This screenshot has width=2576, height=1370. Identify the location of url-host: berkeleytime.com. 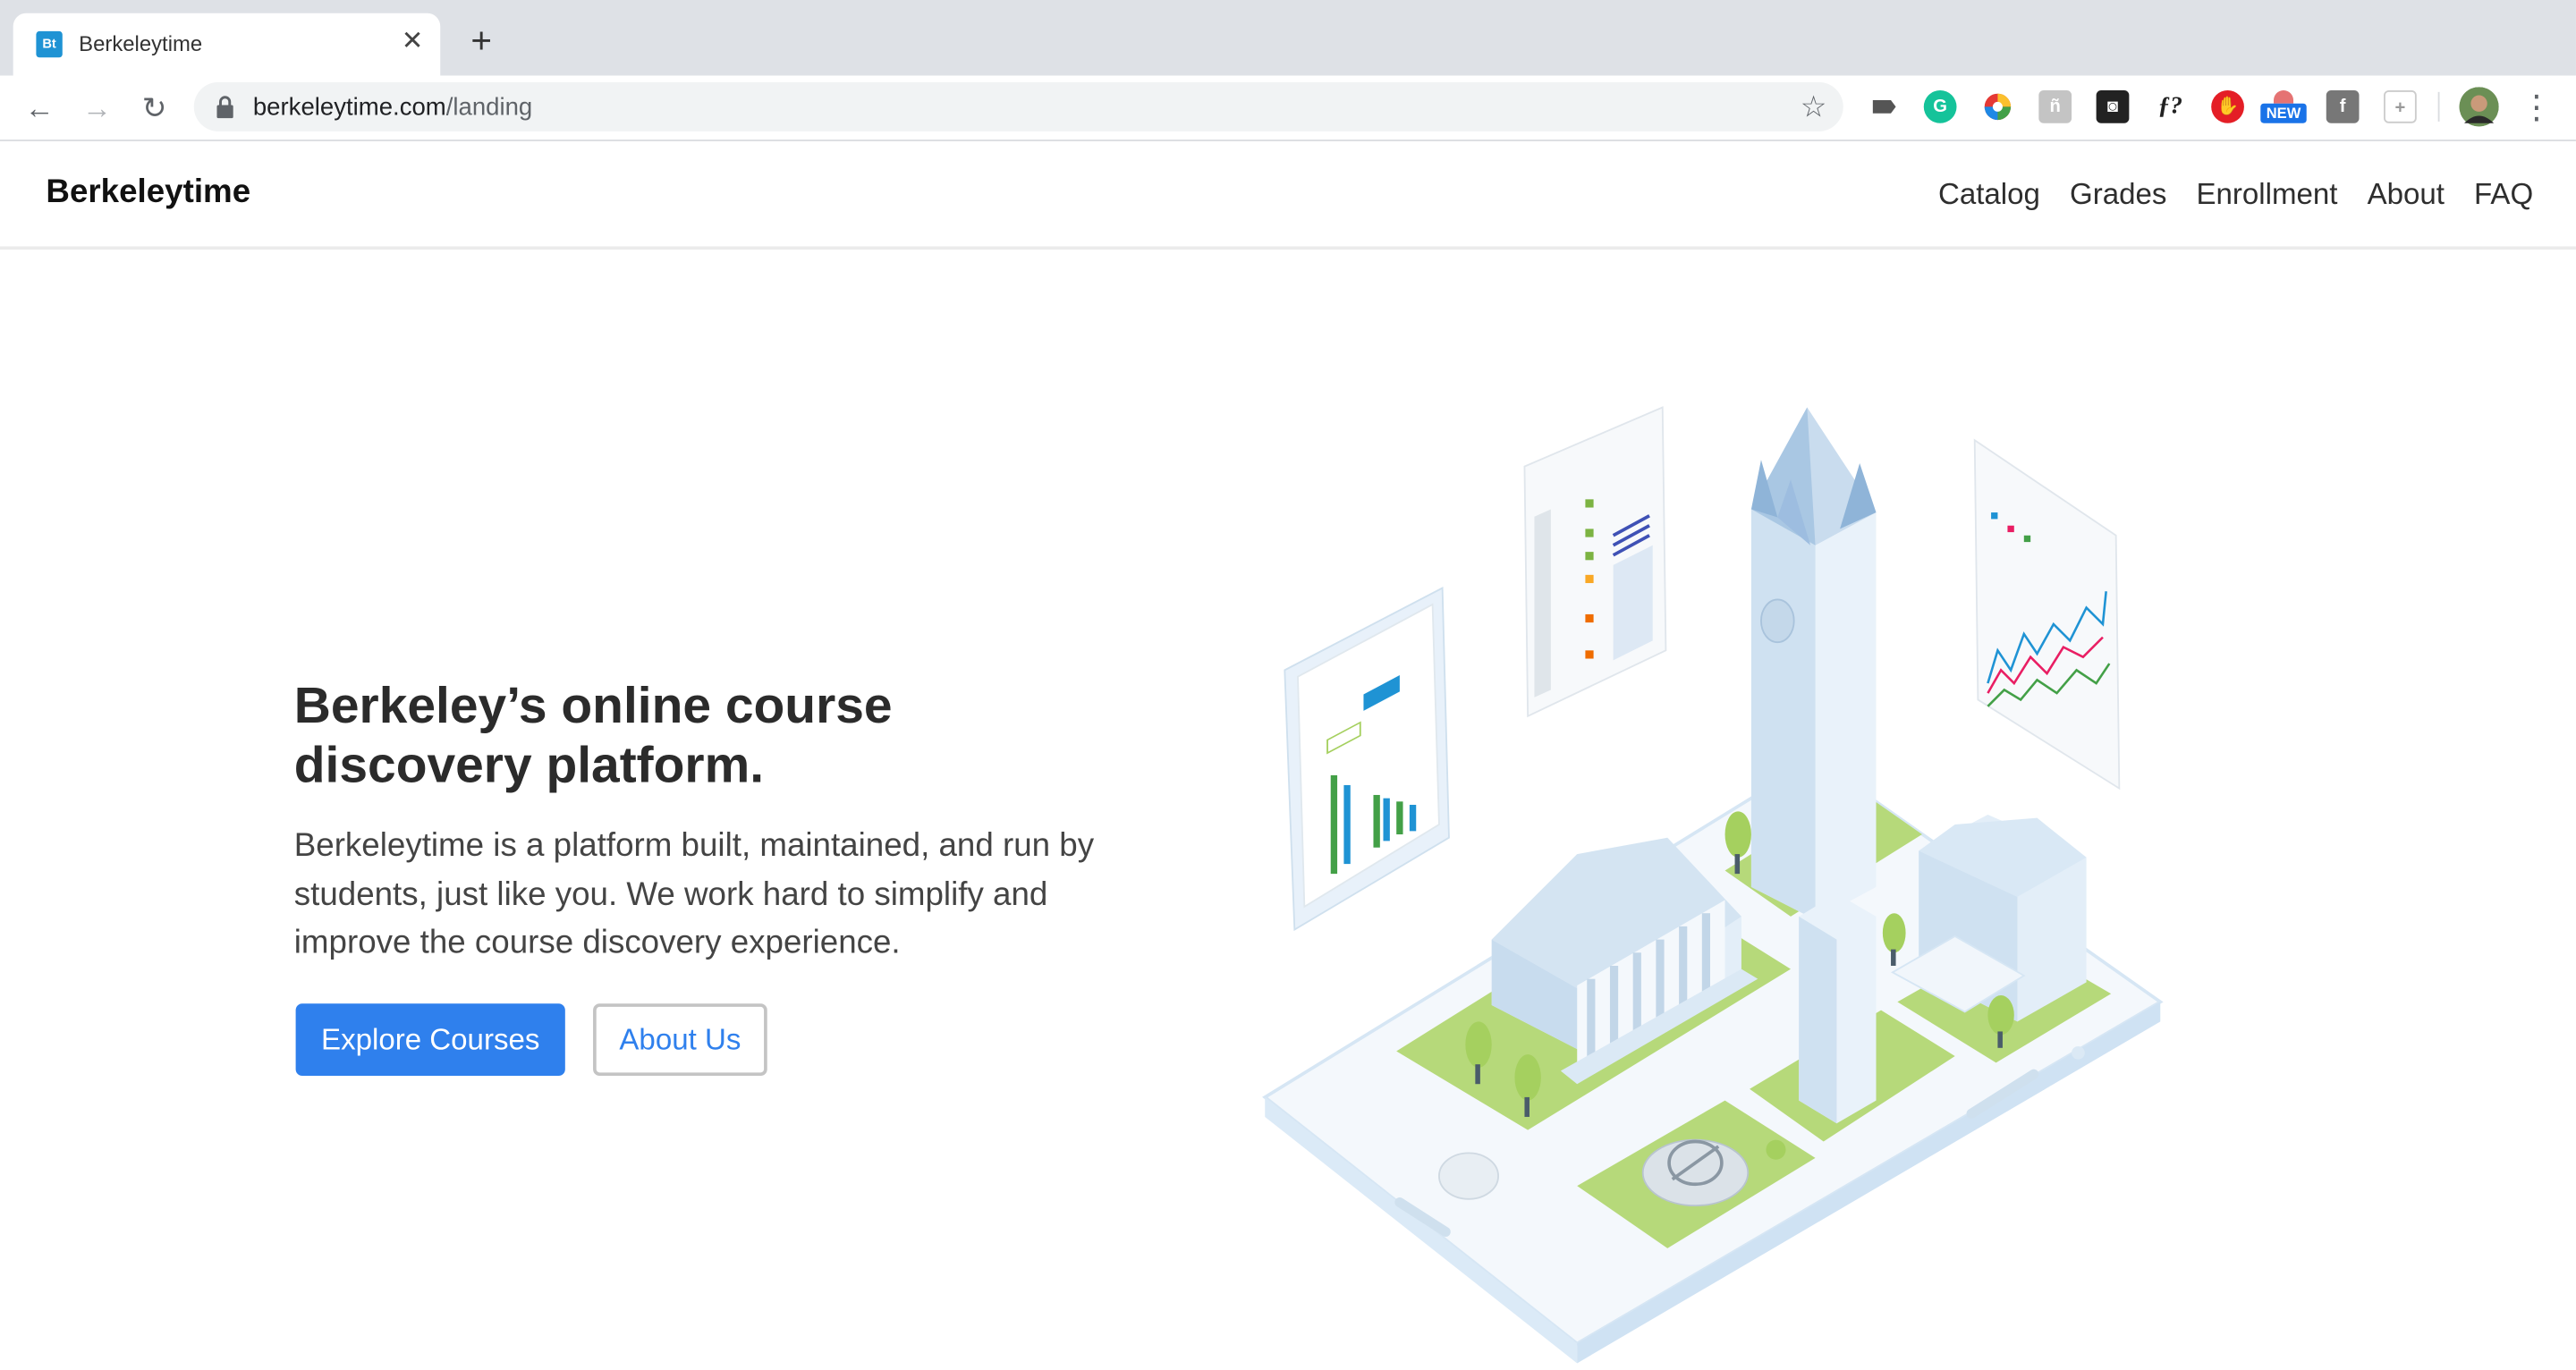
(349, 107).